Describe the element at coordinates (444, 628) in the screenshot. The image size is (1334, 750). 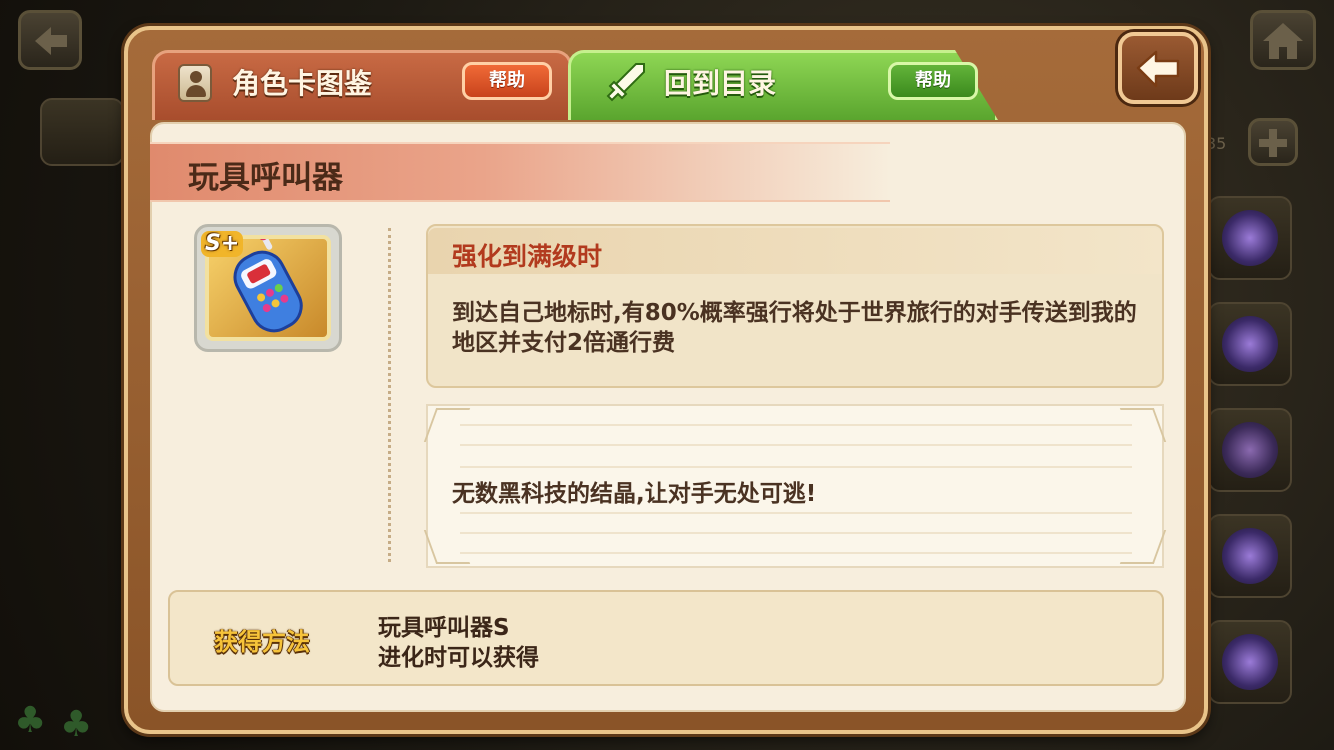
I see `acquire-line-1: 玩具呼叫器S` at that location.